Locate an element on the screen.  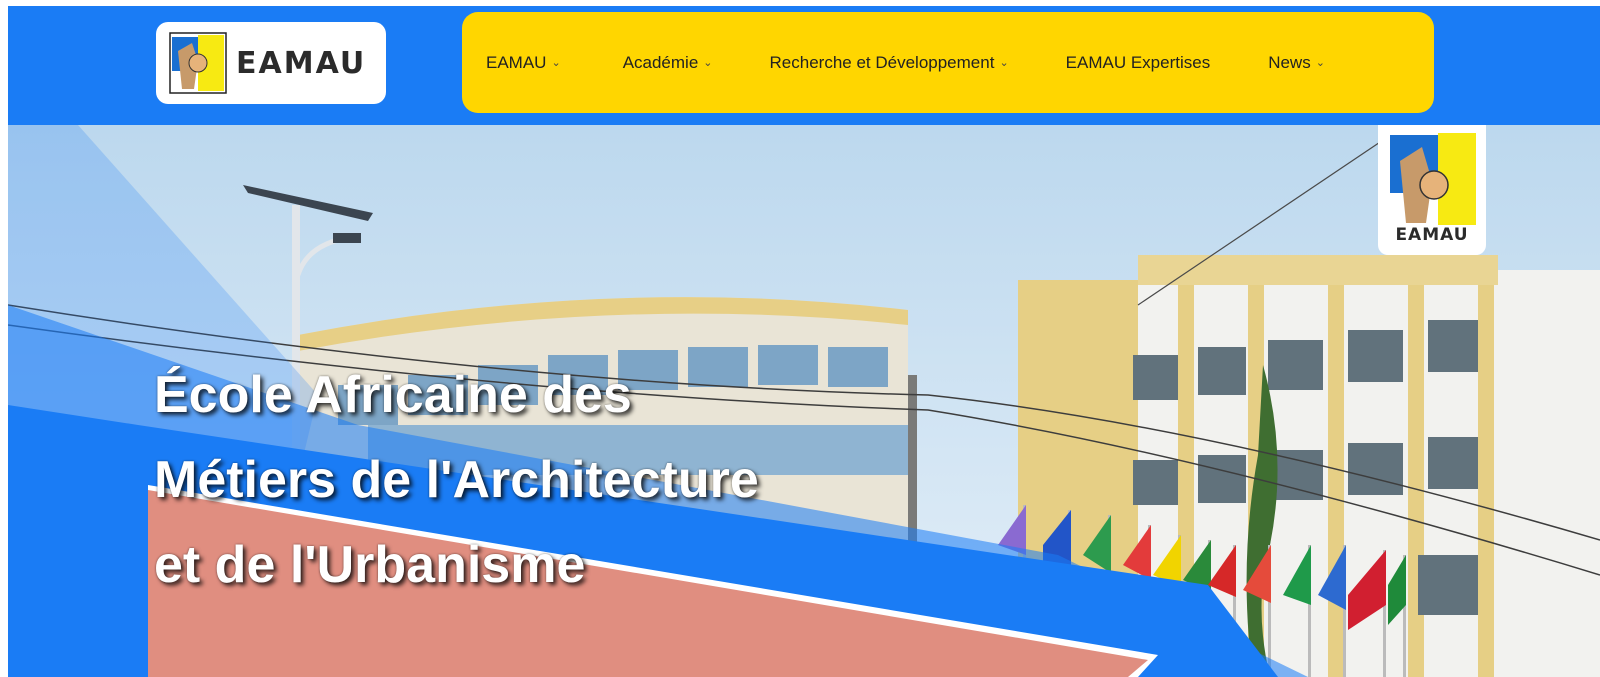
site-logo: EAMAU is located at coordinates (271, 63).